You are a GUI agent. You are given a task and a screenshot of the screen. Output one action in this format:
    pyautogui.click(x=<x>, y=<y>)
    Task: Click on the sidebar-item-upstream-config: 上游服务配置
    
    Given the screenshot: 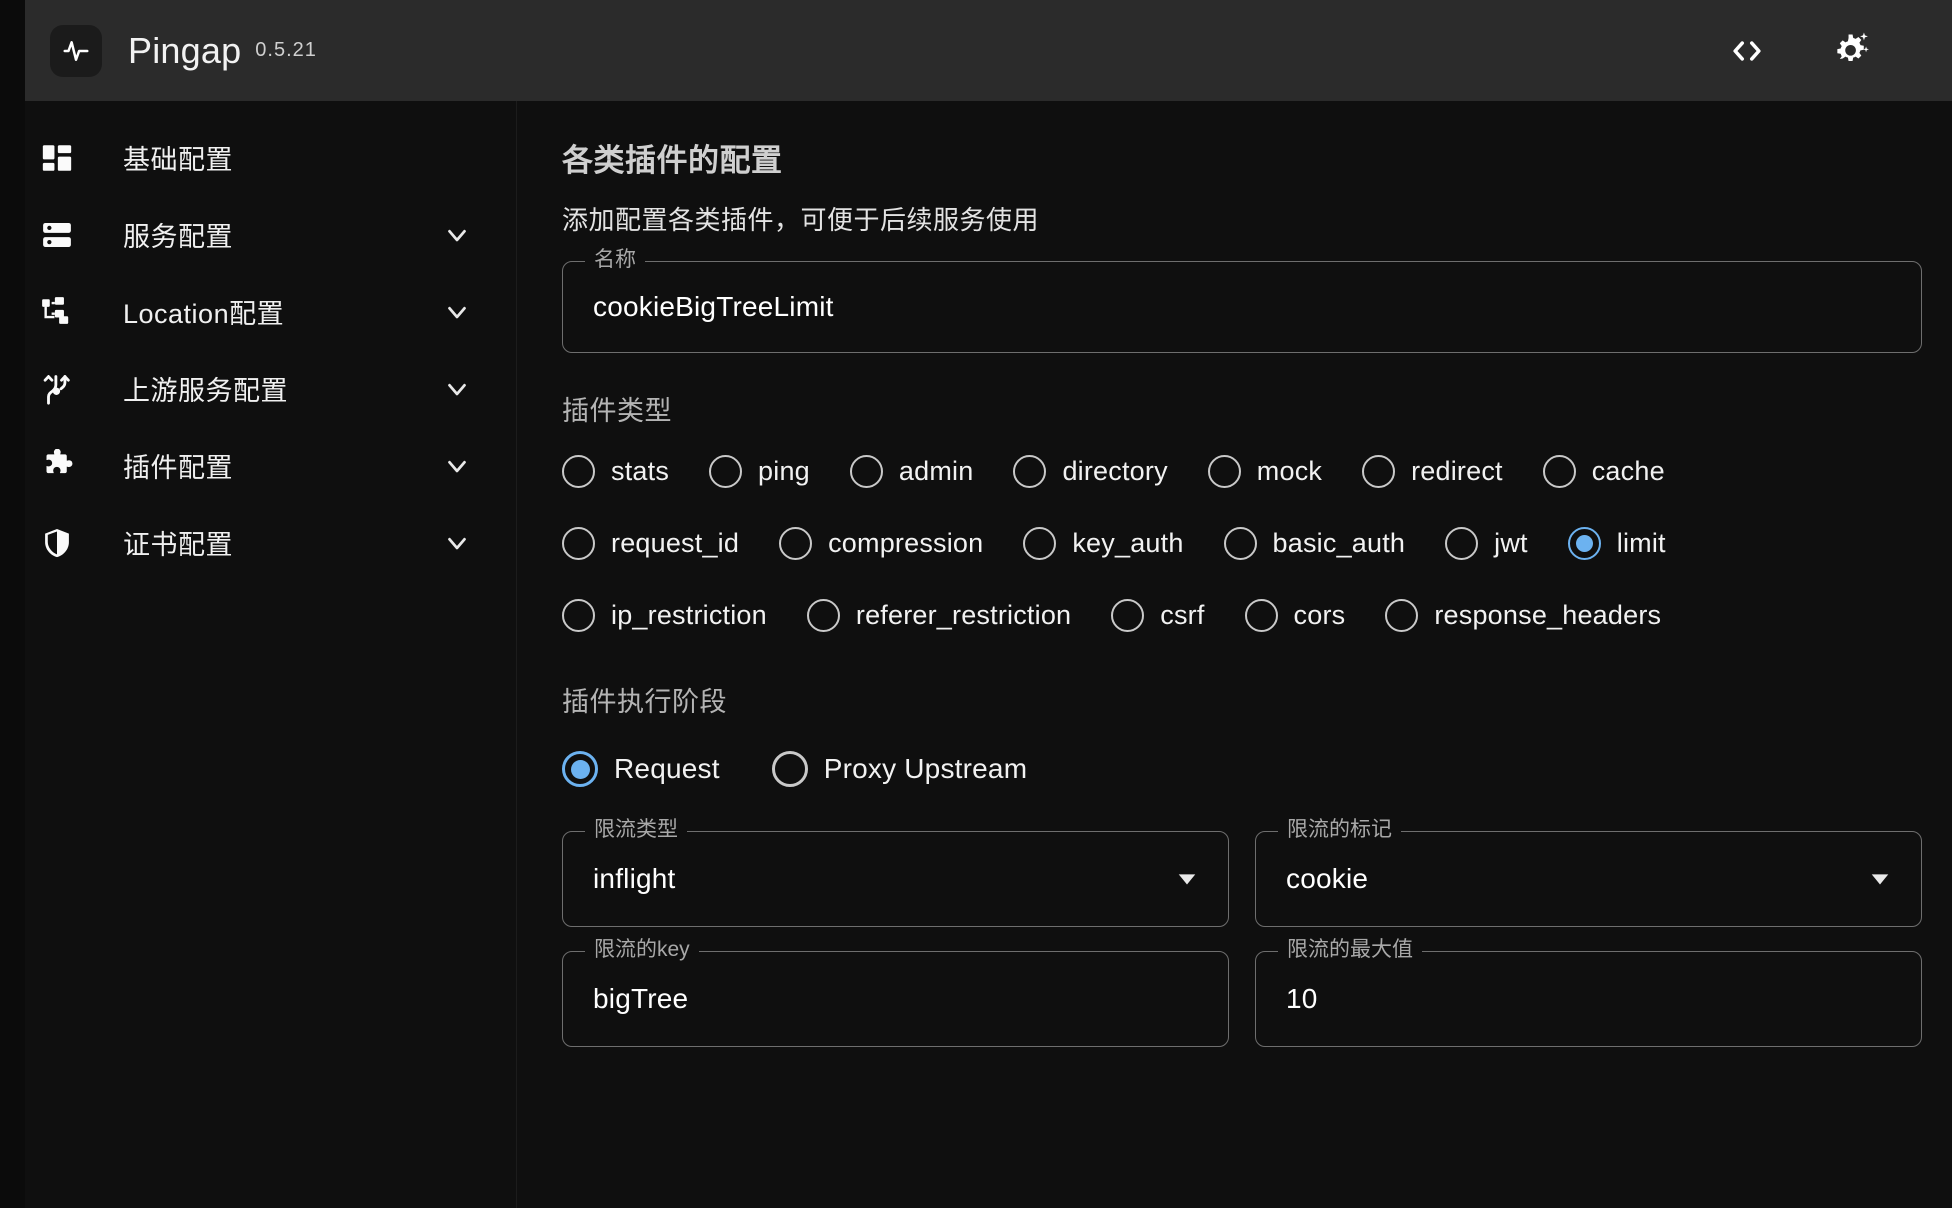 What is the action you would take?
    pyautogui.click(x=270, y=388)
    